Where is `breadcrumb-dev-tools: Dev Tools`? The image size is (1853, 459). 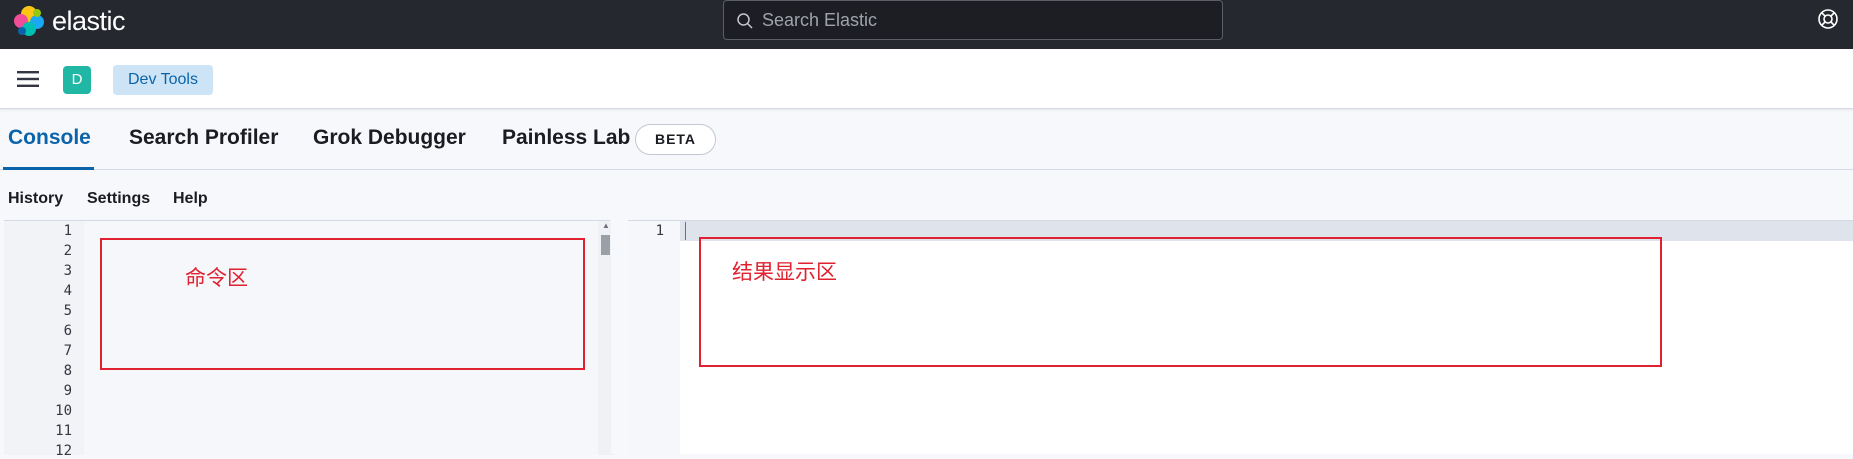 breadcrumb-dev-tools: Dev Tools is located at coordinates (163, 80).